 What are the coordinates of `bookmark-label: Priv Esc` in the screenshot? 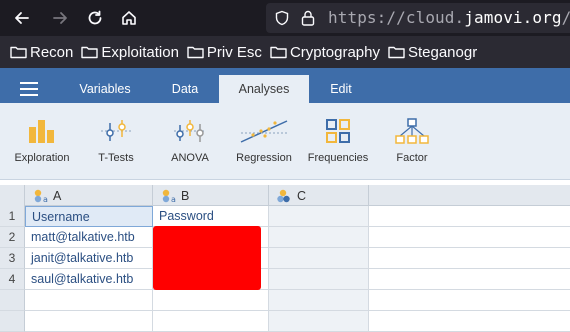 It's located at (234, 52).